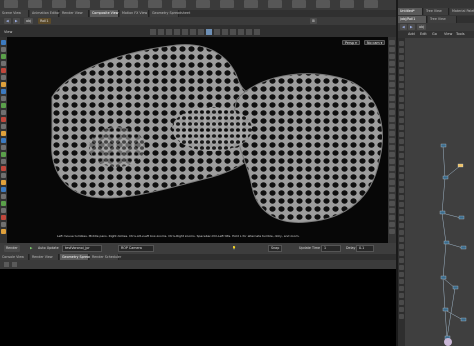  Describe the element at coordinates (104, 13) in the screenshot. I see `tab-3: Composite View` at that location.